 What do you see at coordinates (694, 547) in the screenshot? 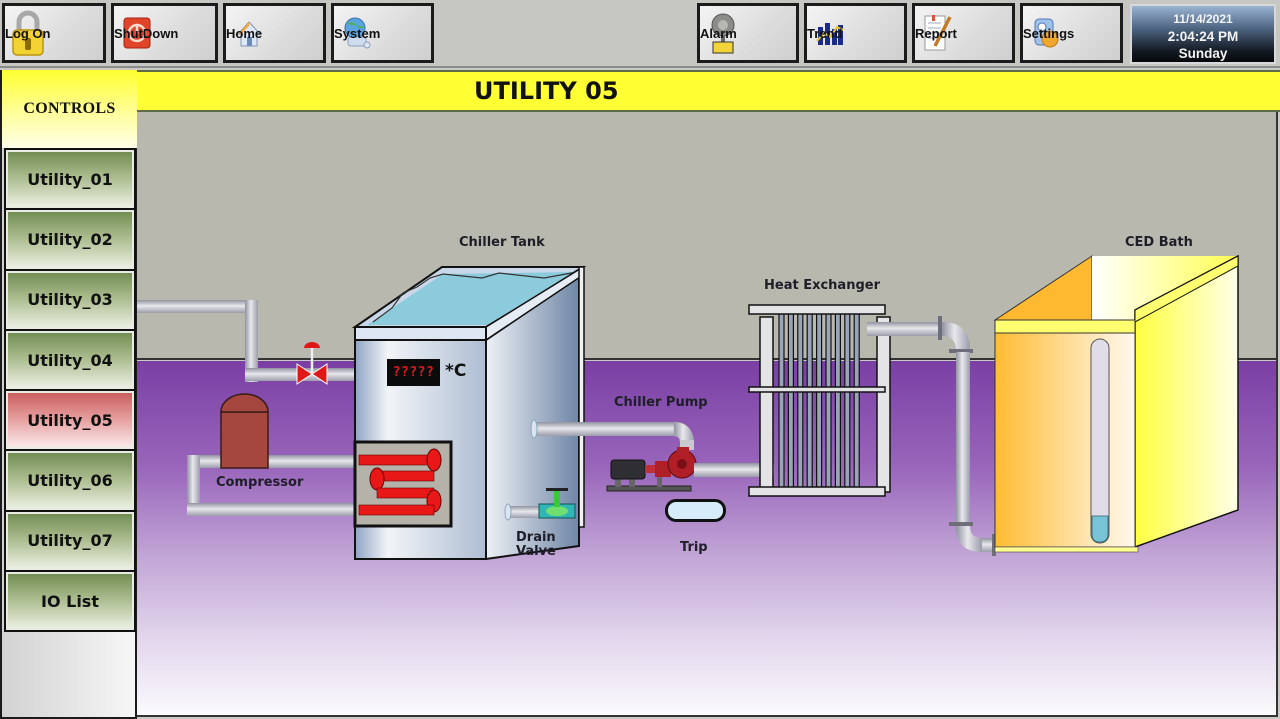
I see `trip-label: Trip` at bounding box center [694, 547].